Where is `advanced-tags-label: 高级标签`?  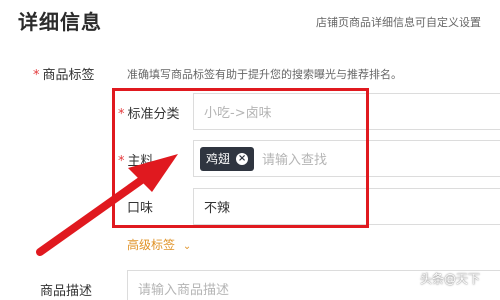
advanced-tags-label: 高级标签 is located at coordinates (151, 245).